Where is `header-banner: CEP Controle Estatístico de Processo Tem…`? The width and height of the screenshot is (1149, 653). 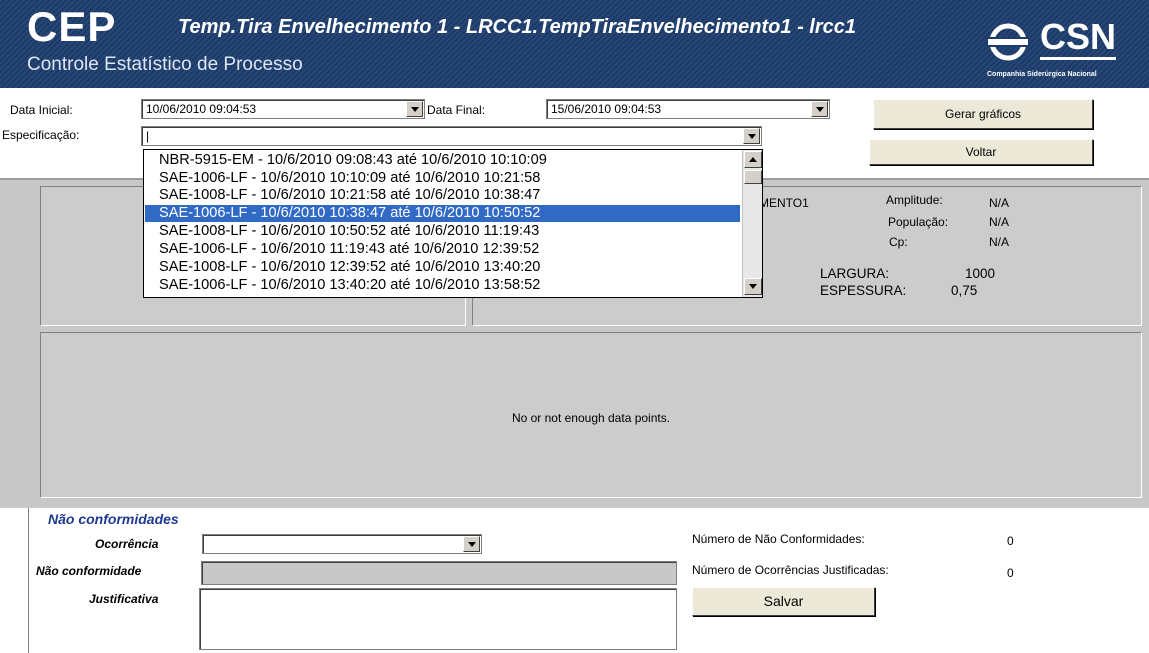 header-banner: CEP Controle Estatístico de Processo Tem… is located at coordinates (574, 44).